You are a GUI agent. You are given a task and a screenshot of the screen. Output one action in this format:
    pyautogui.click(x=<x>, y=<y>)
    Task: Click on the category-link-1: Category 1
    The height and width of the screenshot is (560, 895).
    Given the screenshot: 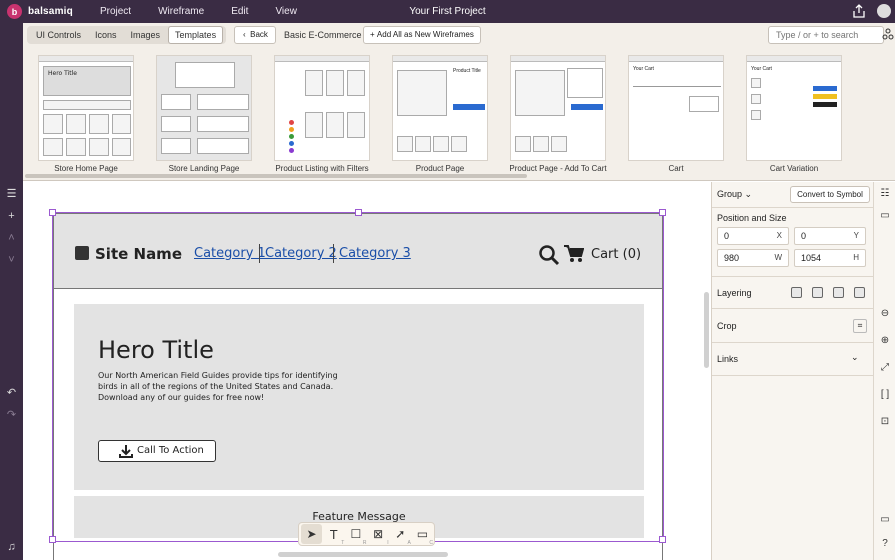 What is the action you would take?
    pyautogui.click(x=230, y=253)
    